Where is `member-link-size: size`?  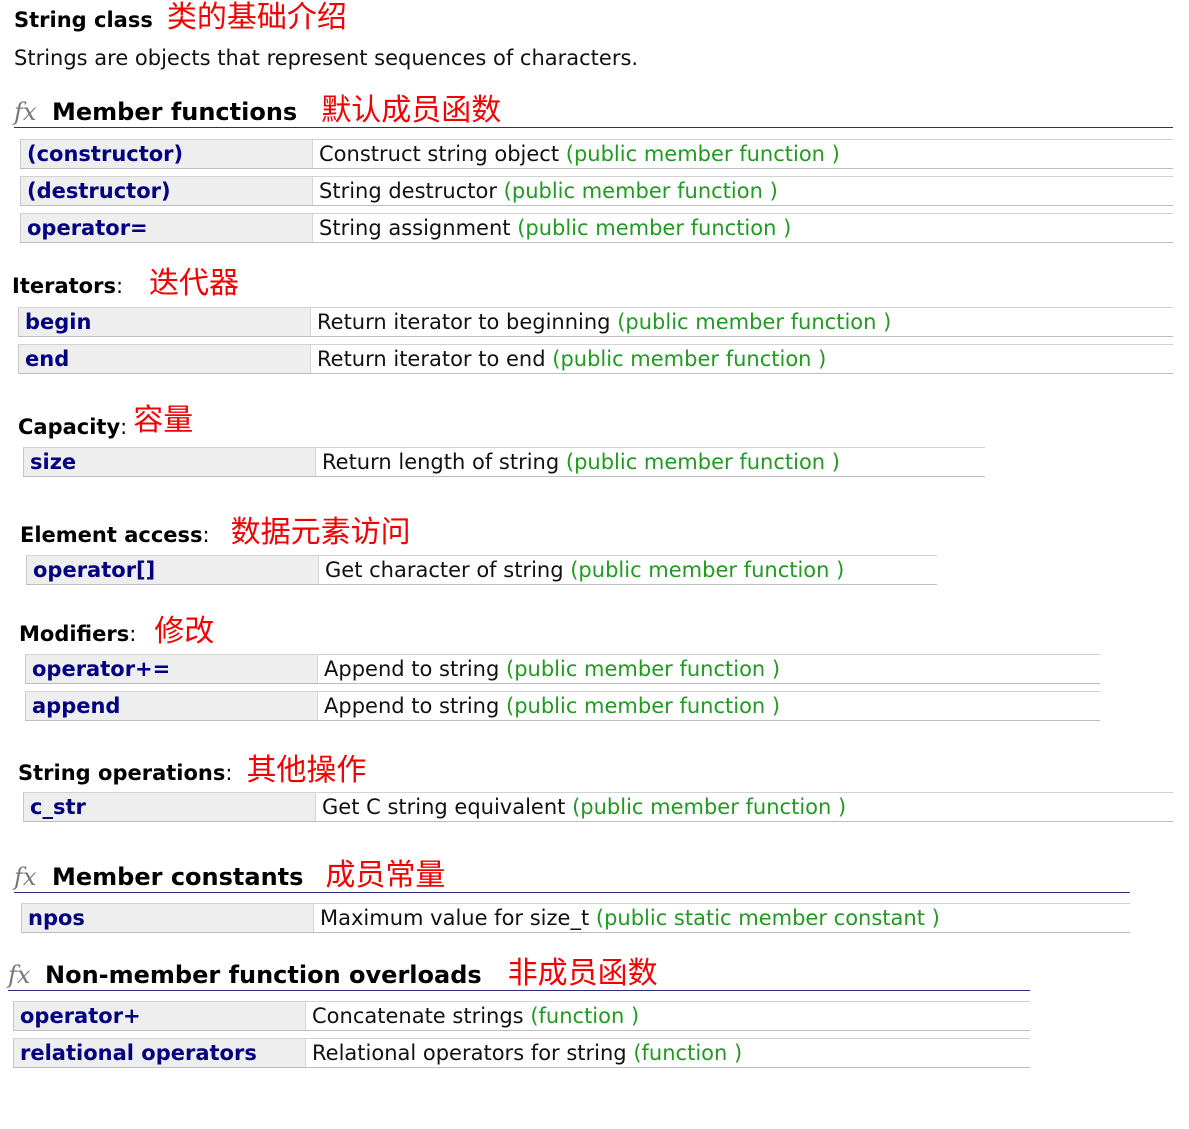
member-link-size: size is located at coordinates (53, 462).